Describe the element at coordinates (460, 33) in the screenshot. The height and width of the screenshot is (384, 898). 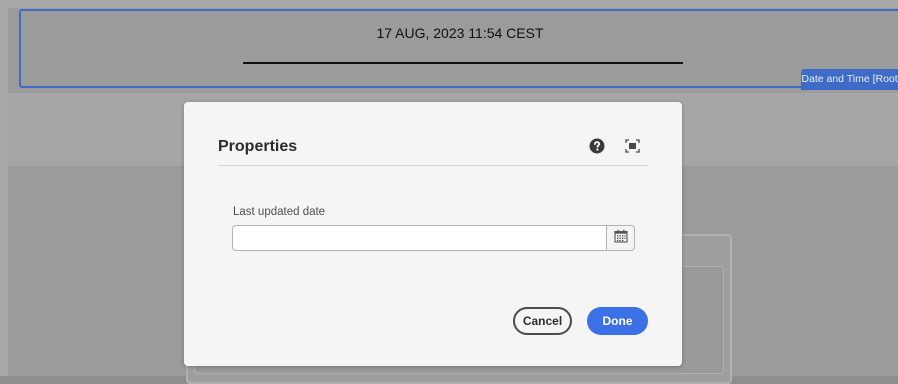
I see `root-date-text: 17 AUG, 2023 11:54 CEST` at that location.